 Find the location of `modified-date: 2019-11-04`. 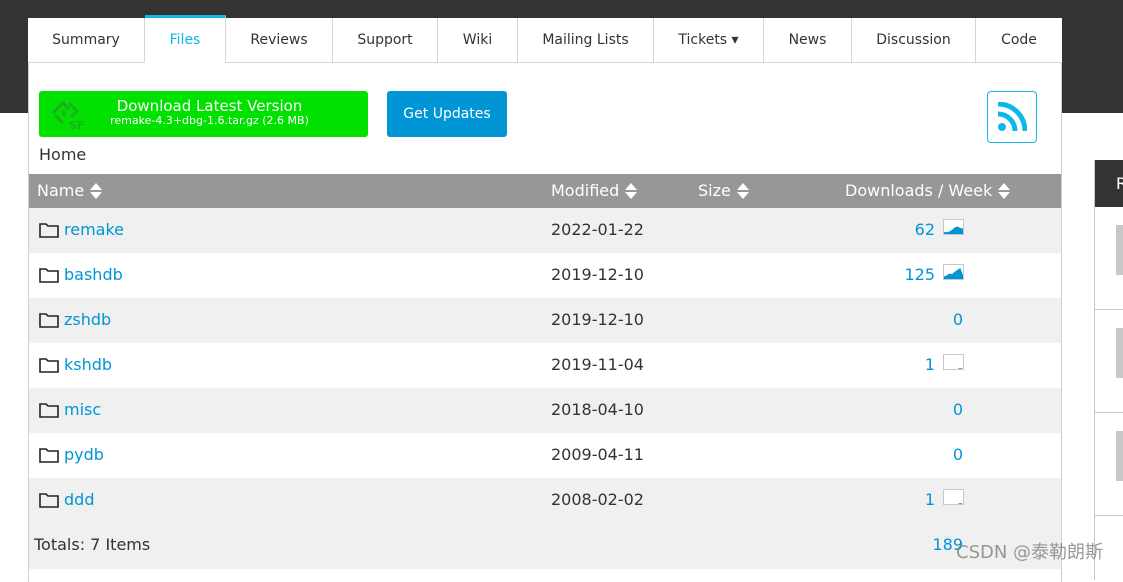

modified-date: 2019-11-04 is located at coordinates (597, 364).